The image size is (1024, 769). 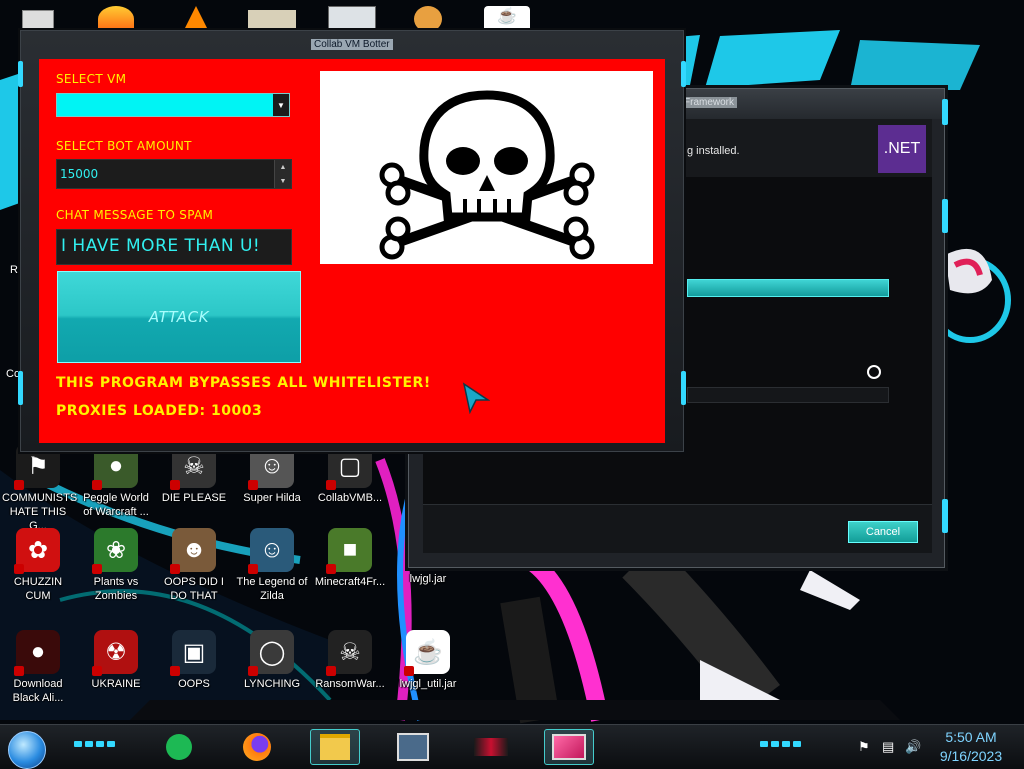 I want to click on chat-message-input: I HAVE MORE THAN U!, so click(x=174, y=247).